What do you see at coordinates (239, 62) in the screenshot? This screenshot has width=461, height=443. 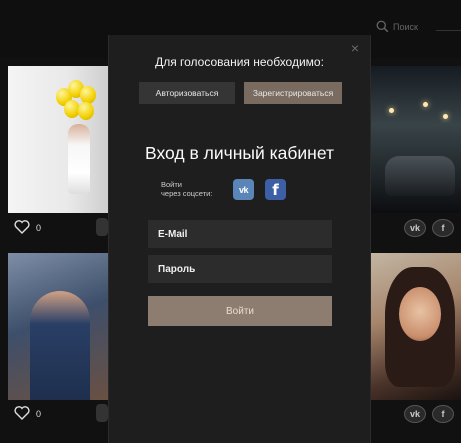 I see `vote-requirement-title: Для голосования необходимо:` at bounding box center [239, 62].